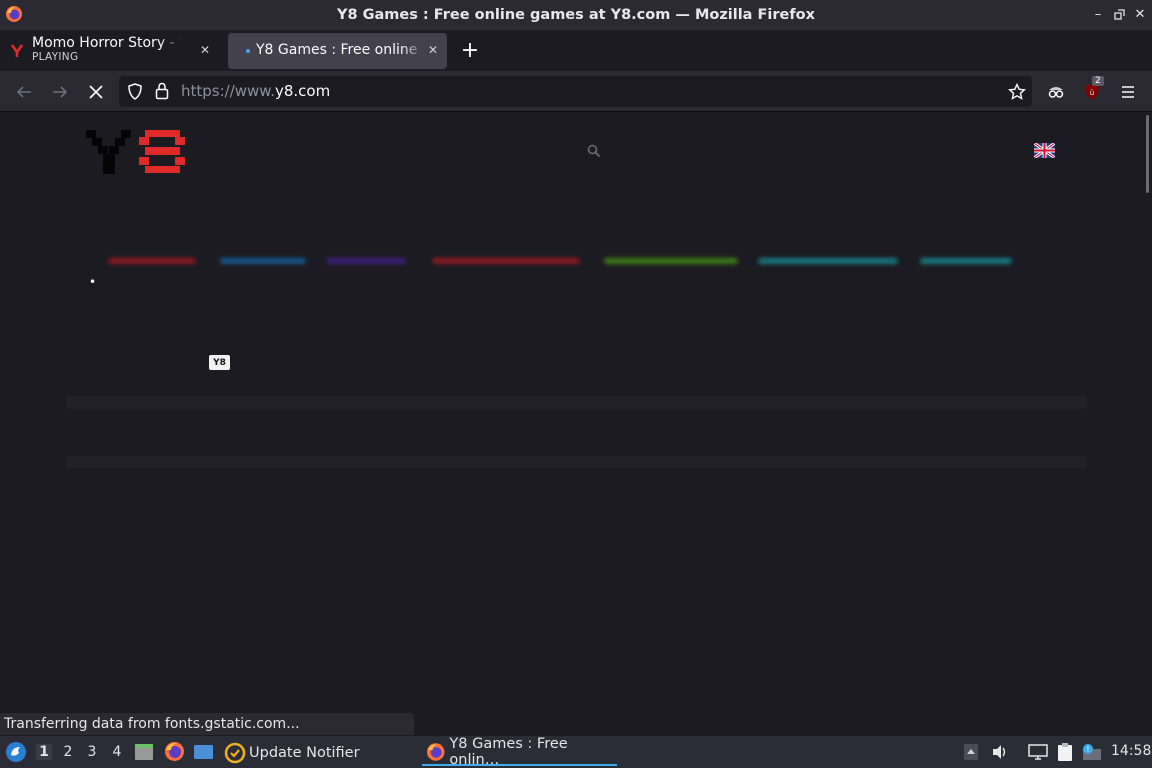 The height and width of the screenshot is (768, 1152). Describe the element at coordinates (136, 152) in the screenshot. I see `y8-logo: Y8` at that location.